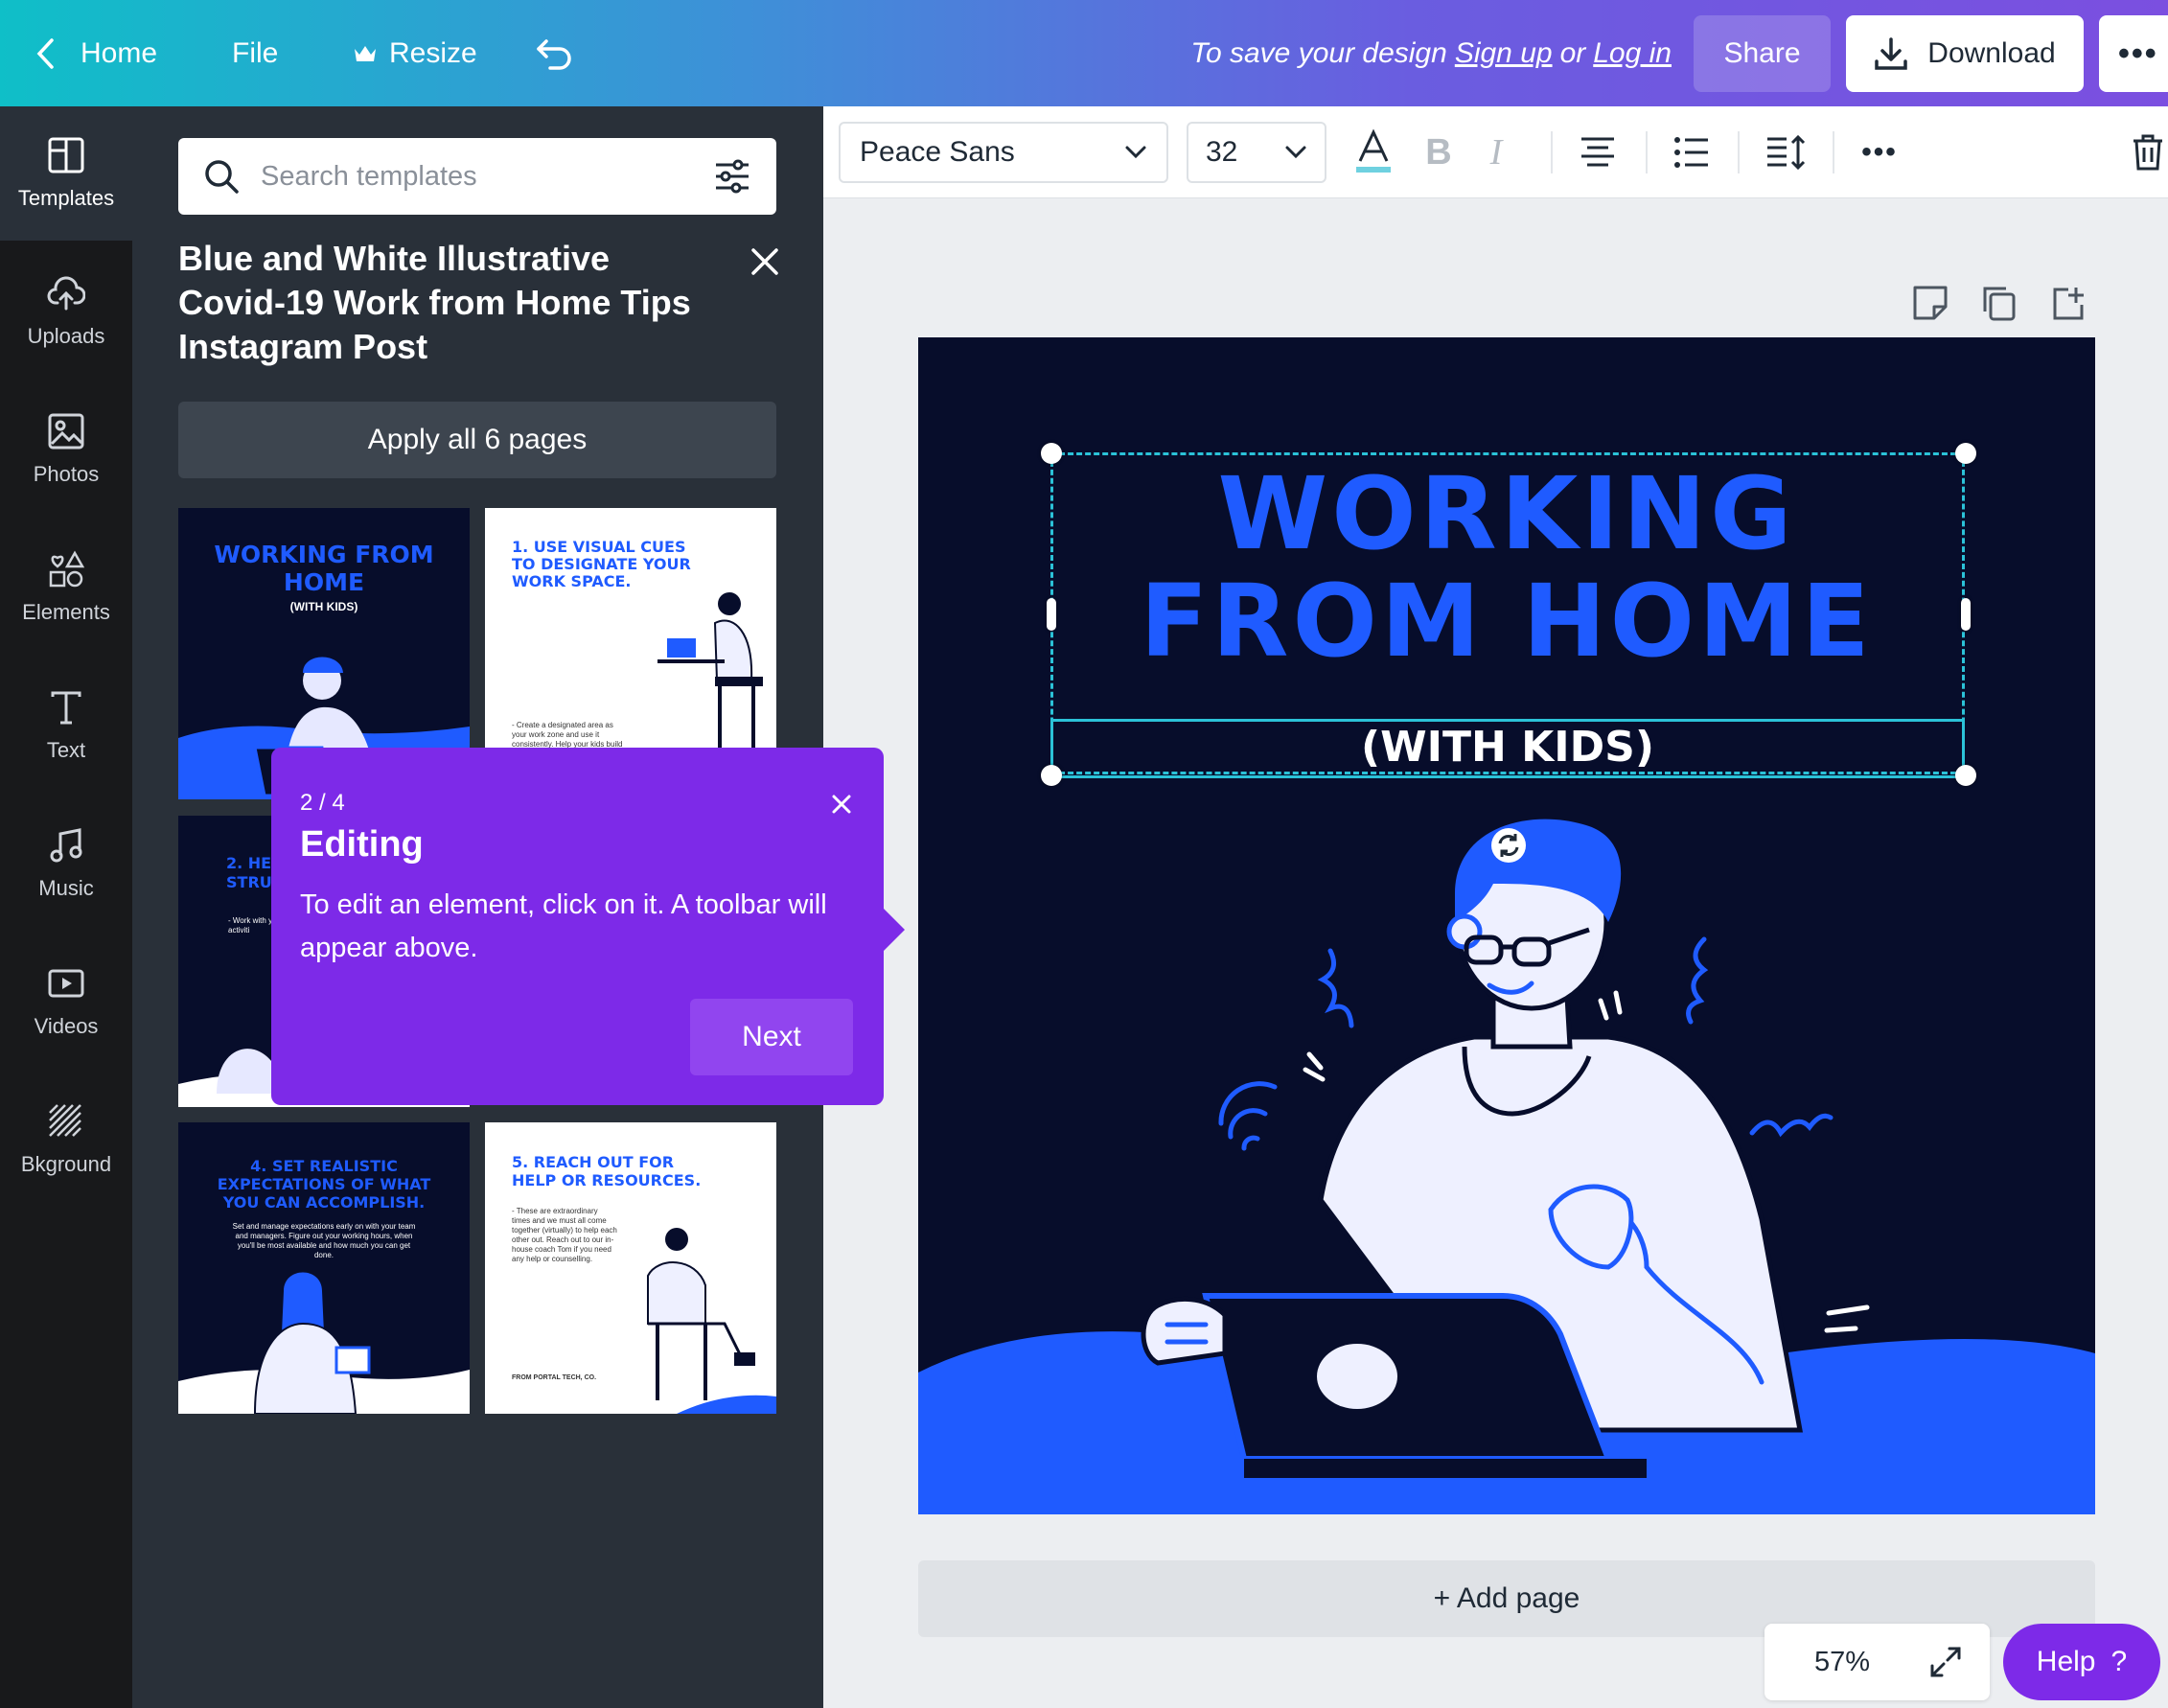 This screenshot has height=1708, width=2168. What do you see at coordinates (66, 155) in the screenshot?
I see `templates-icon` at bounding box center [66, 155].